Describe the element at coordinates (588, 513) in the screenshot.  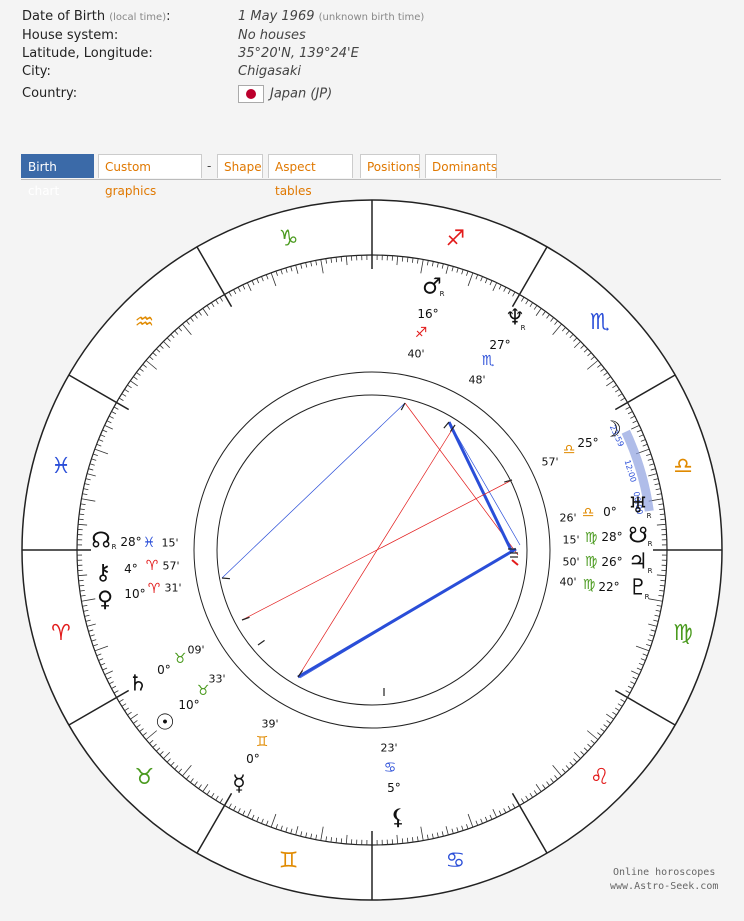
I see `uranus-sign-icon: ♎` at that location.